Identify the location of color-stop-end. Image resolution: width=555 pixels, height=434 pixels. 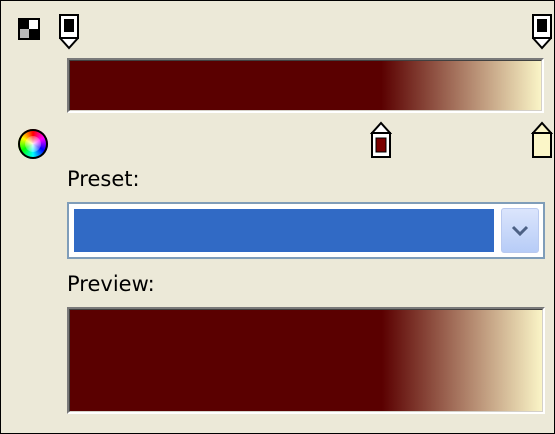
(542, 140).